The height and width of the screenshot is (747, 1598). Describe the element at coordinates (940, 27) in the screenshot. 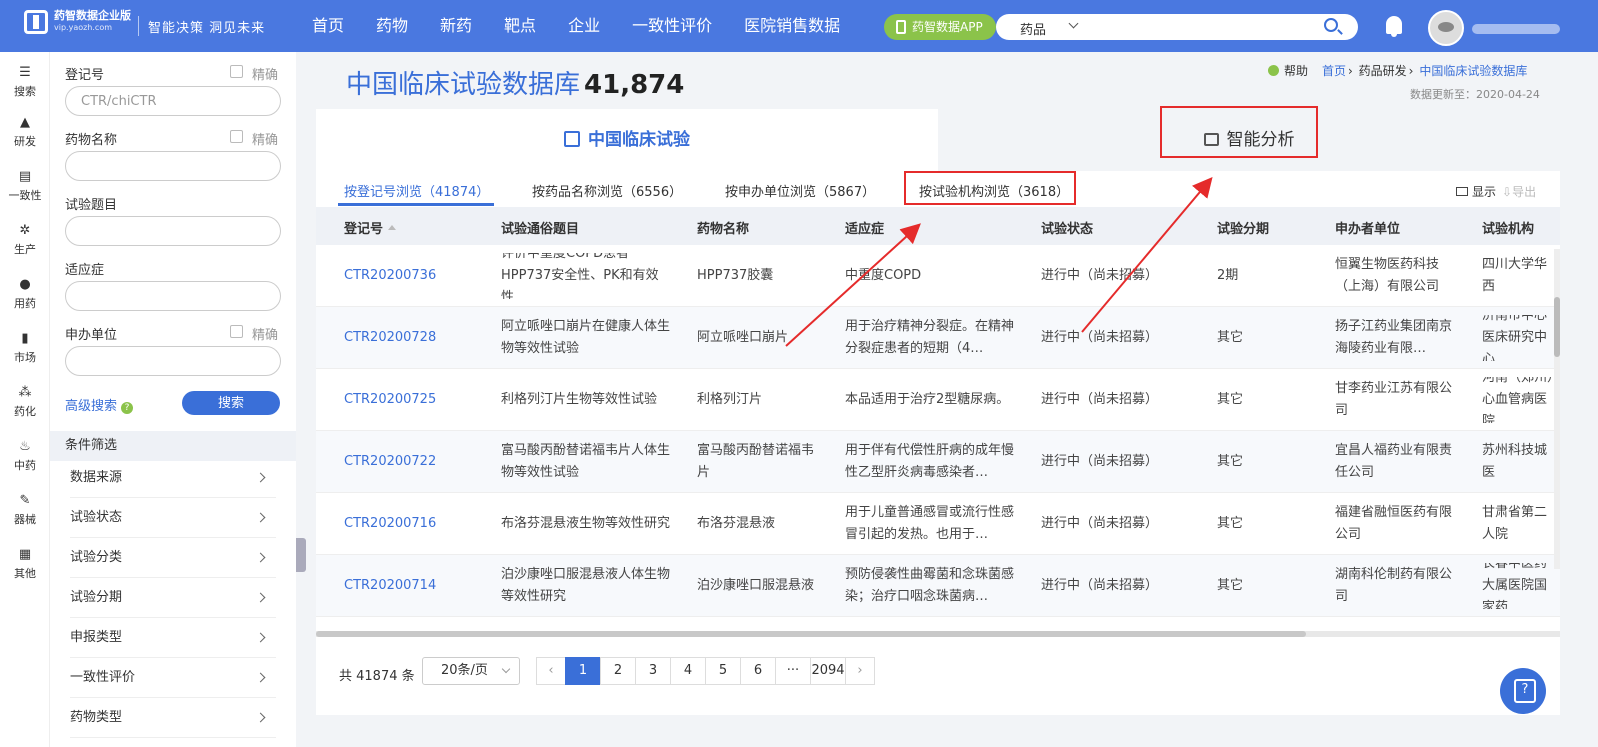

I see `app-download-button: 药智数据APP` at that location.